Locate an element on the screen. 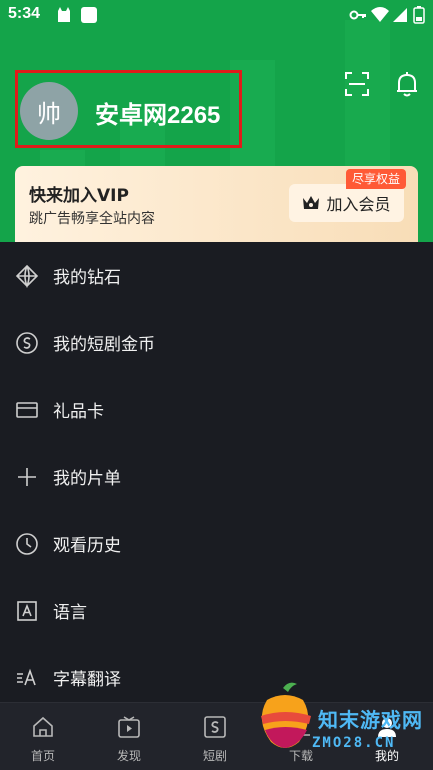 The height and width of the screenshot is (770, 433). vip-subtitle: 跳广告畅享全站内容 is located at coordinates (92, 219).